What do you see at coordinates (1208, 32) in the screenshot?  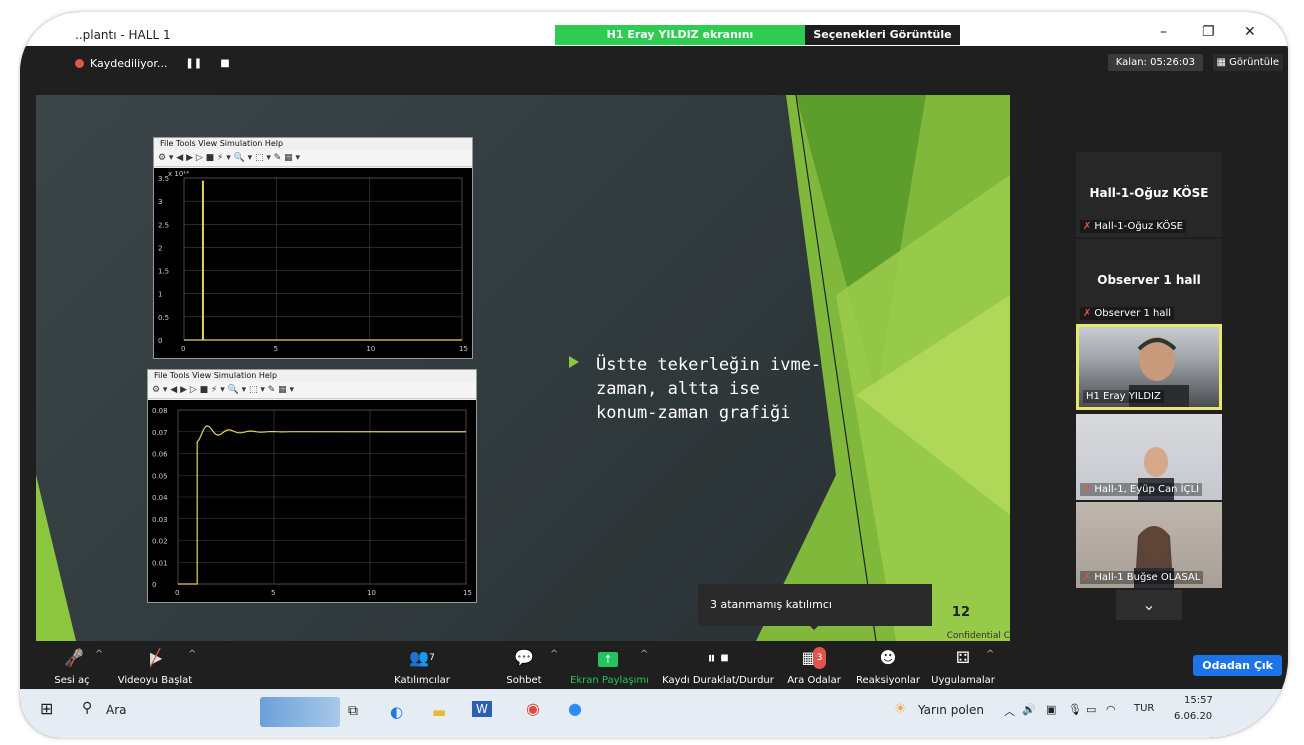 I see `restore-button: ❐` at bounding box center [1208, 32].